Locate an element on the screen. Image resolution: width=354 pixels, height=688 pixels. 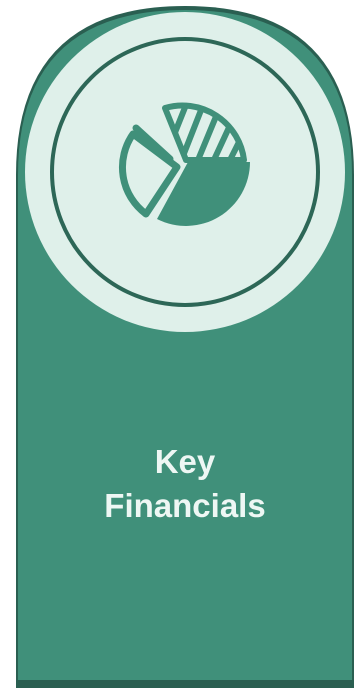
pie-chart-icon is located at coordinates (184, 164).